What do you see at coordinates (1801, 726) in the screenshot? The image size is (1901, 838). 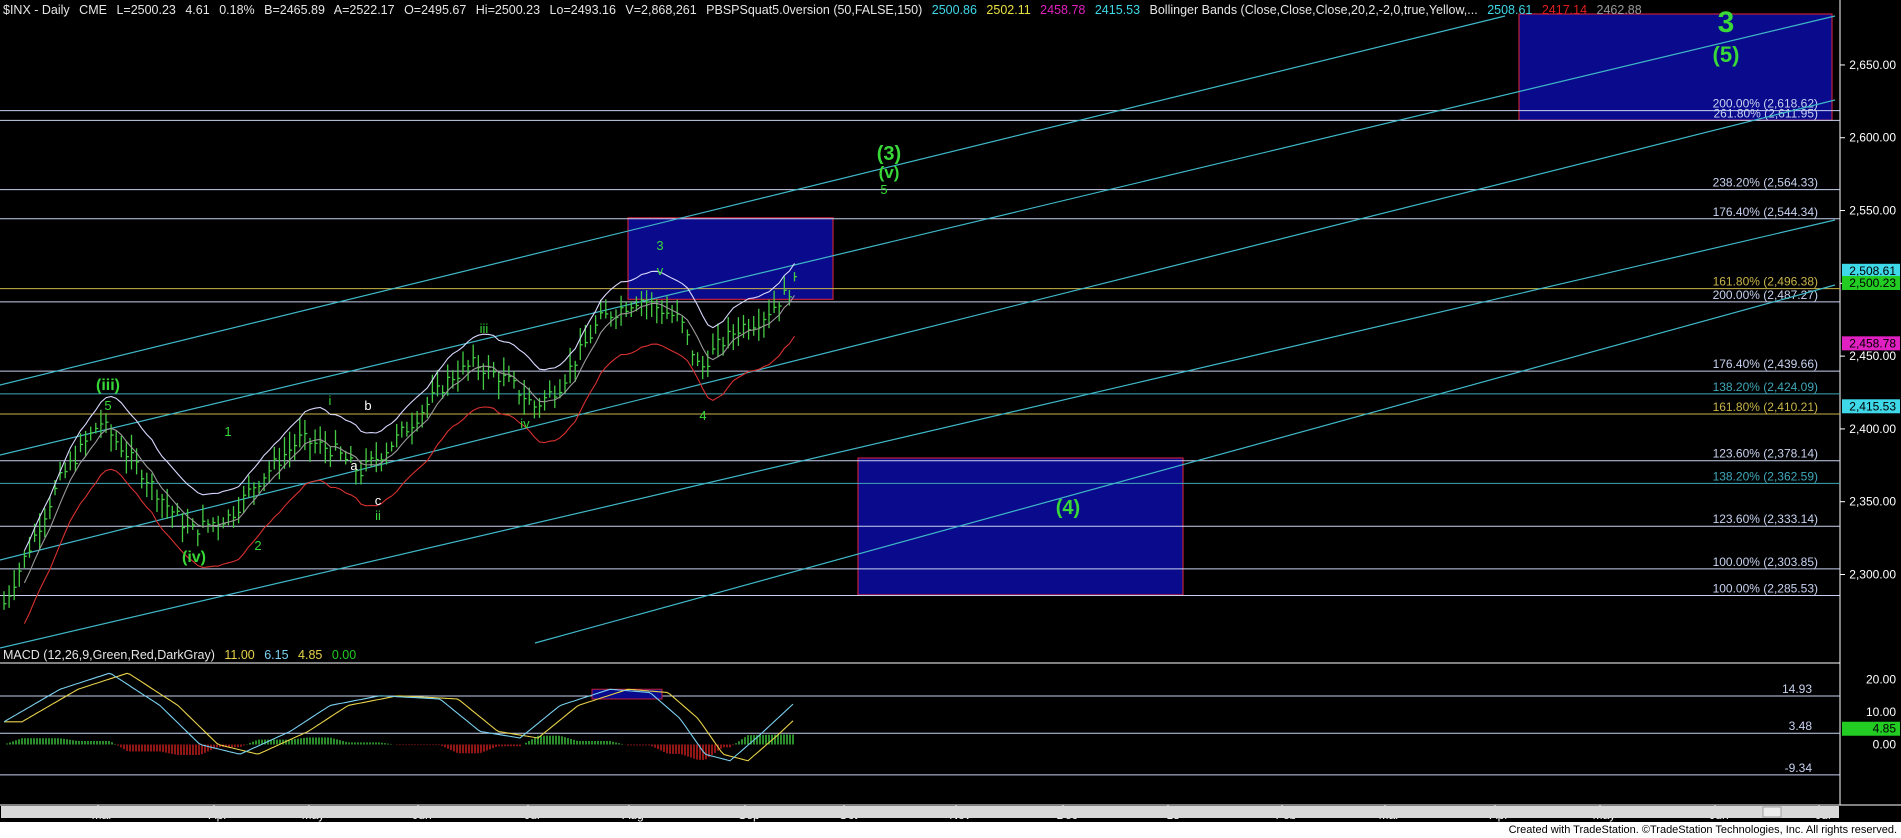 I see `macd-level-label: 3.48` at bounding box center [1801, 726].